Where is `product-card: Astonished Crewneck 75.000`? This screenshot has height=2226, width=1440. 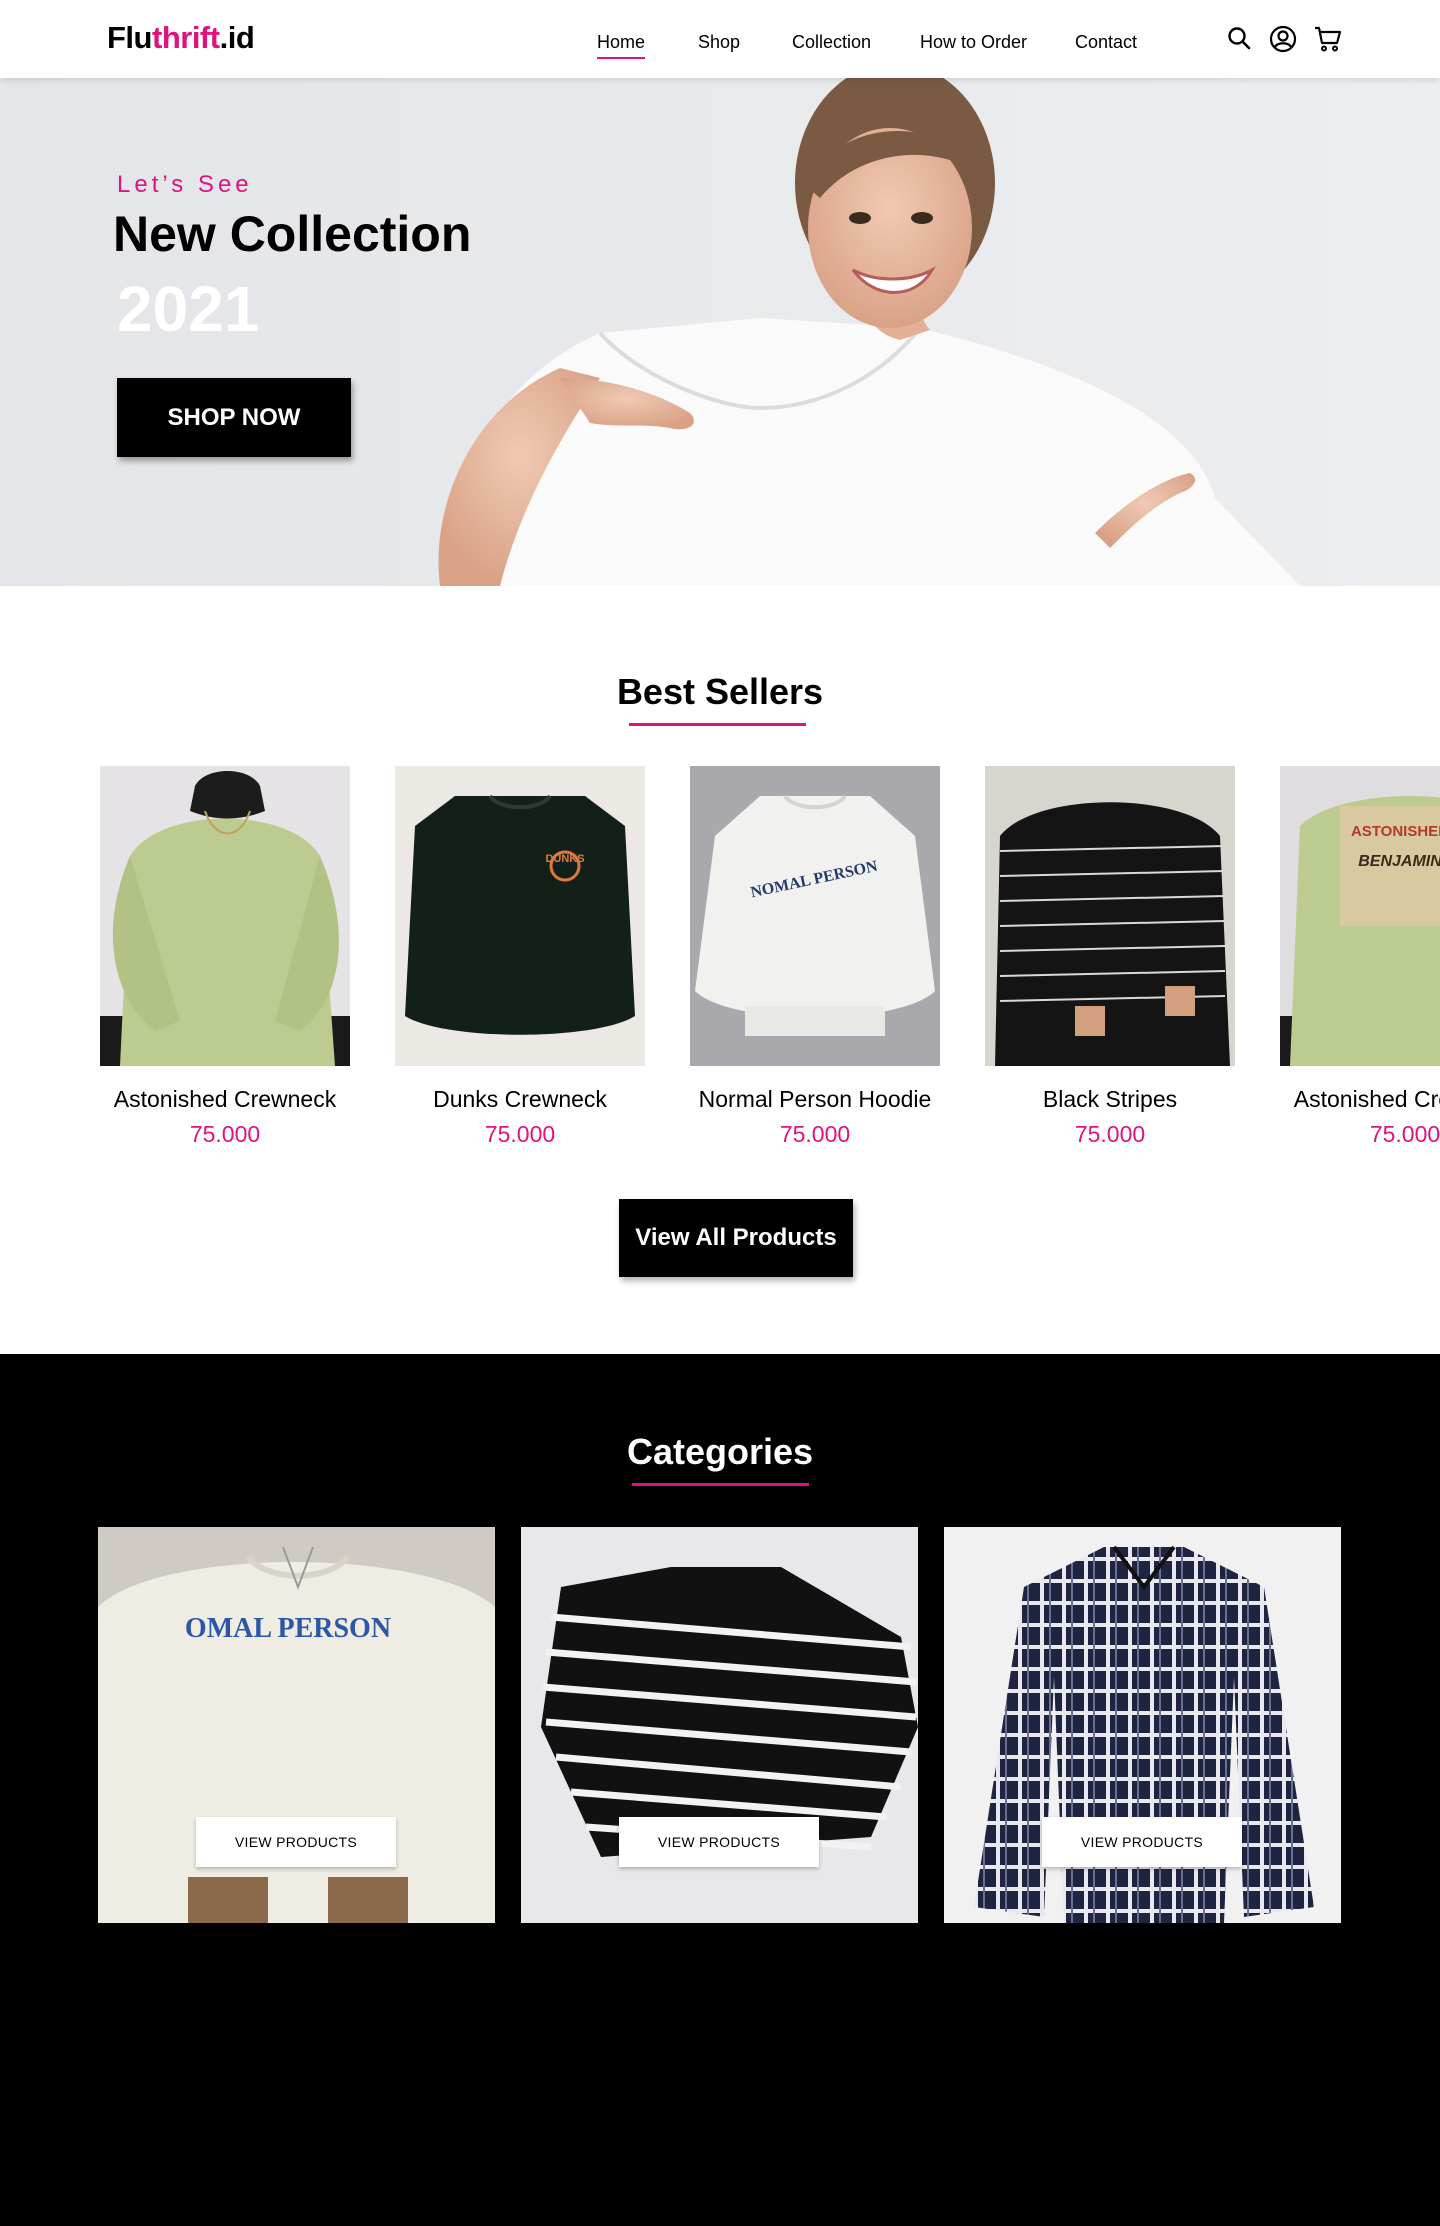
product-card: Astonished Crewneck 75.000 is located at coordinates (225, 957).